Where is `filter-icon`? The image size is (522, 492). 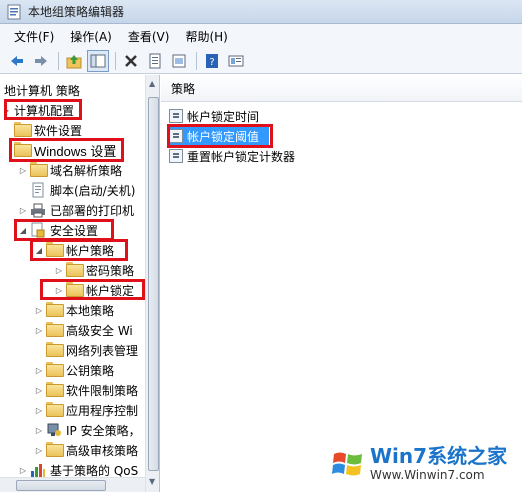 filter-icon is located at coordinates (236, 60).